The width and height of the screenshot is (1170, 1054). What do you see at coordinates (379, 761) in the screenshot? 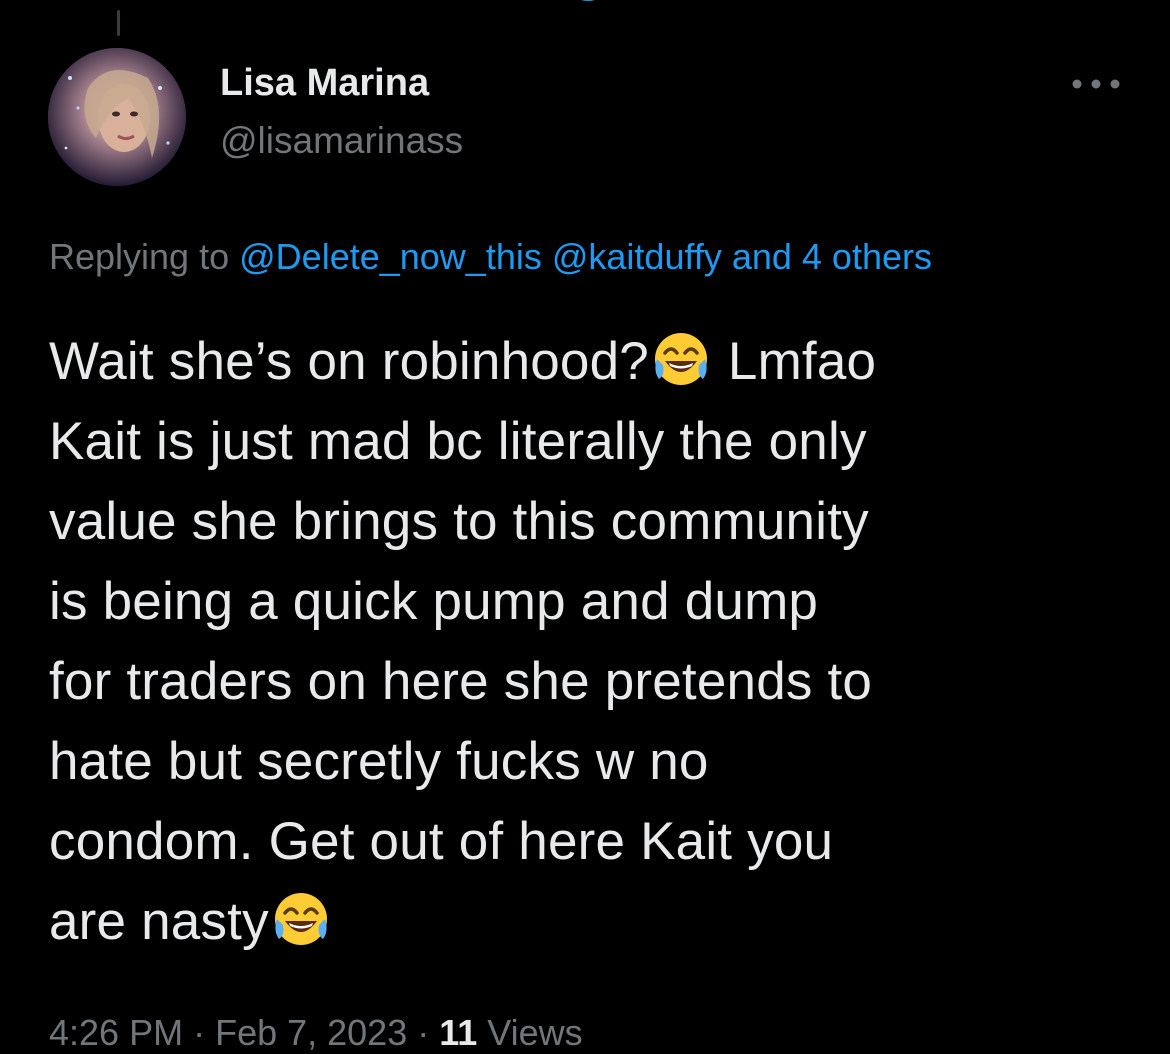
I see `tweet-line: hate but secretly fucks w no` at bounding box center [379, 761].